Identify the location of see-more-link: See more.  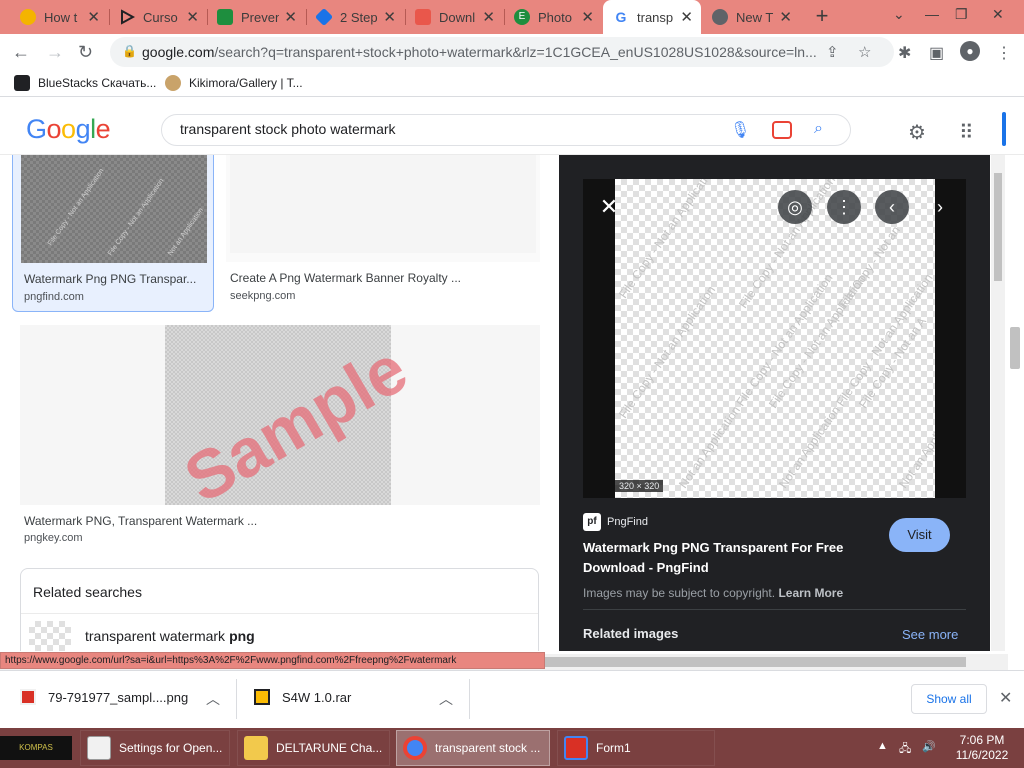
(930, 634).